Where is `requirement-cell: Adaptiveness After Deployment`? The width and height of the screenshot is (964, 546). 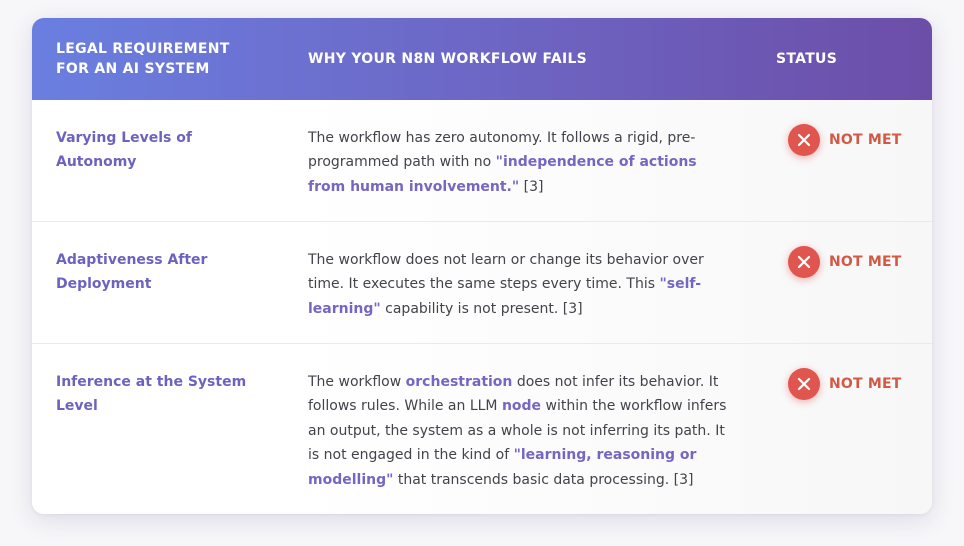 requirement-cell: Adaptiveness After Deployment is located at coordinates (132, 272).